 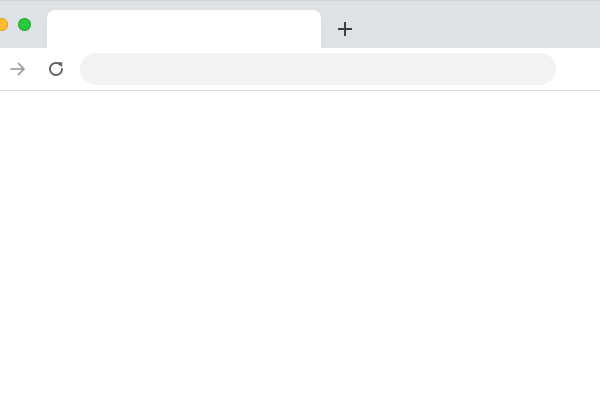 I want to click on minimize-window-button, so click(x=4, y=24).